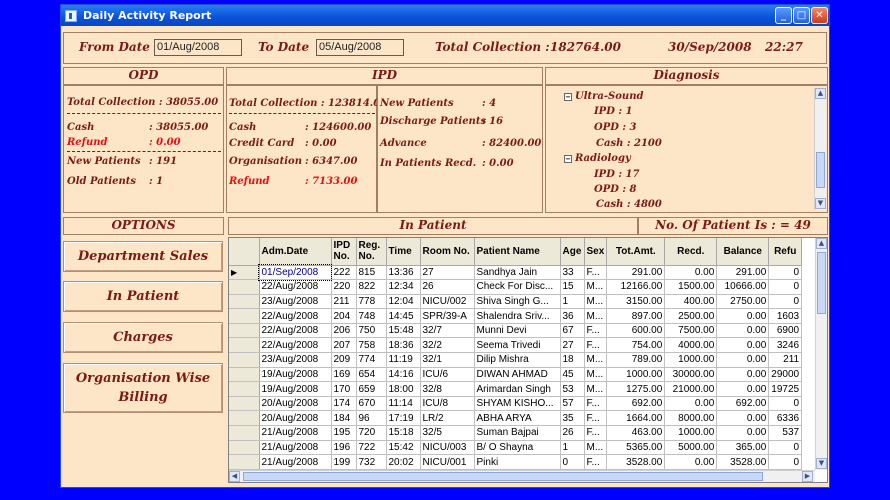  I want to click on table-cell: 722, so click(371, 448).